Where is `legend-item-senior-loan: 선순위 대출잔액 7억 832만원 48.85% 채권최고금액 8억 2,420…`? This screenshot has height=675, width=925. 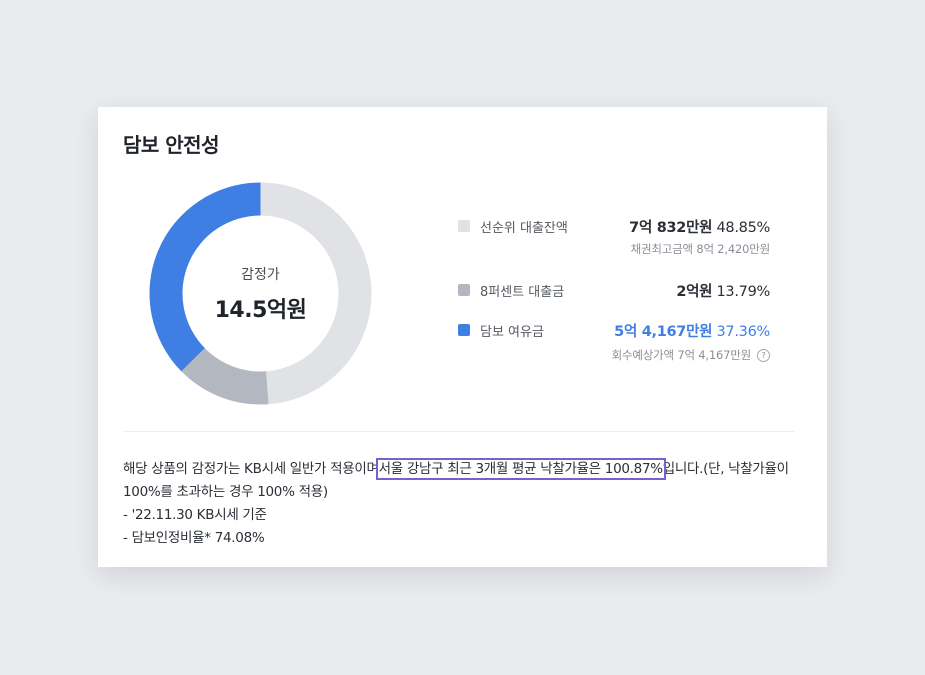 legend-item-senior-loan: 선순위 대출잔액 7억 832만원 48.85% 채권최고금액 8억 2,420… is located at coordinates (614, 236).